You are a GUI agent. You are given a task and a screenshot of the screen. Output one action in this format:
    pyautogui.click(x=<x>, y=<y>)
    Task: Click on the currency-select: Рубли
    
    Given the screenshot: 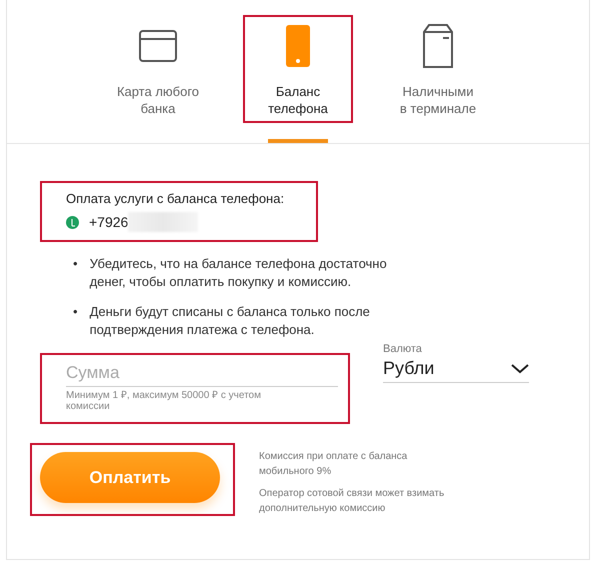 What is the action you would take?
    pyautogui.click(x=456, y=369)
    